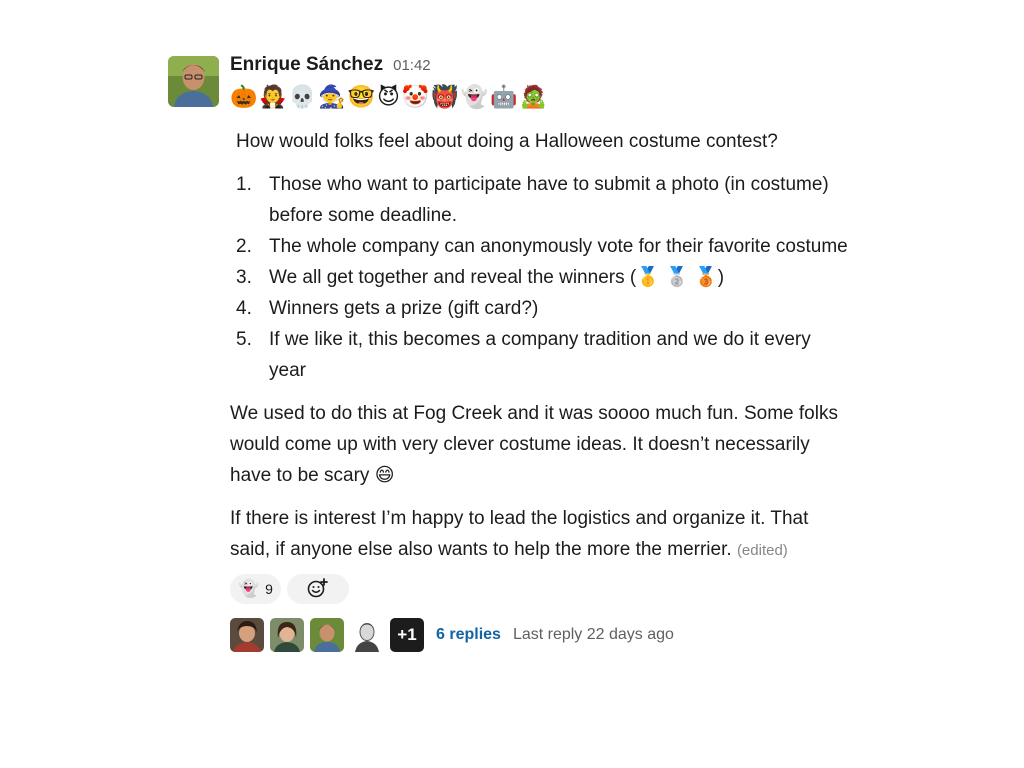 The height and width of the screenshot is (768, 1024). Describe the element at coordinates (540, 308) in the screenshot. I see `list-item: 4. Winners gets a prize (gift card?)` at that location.